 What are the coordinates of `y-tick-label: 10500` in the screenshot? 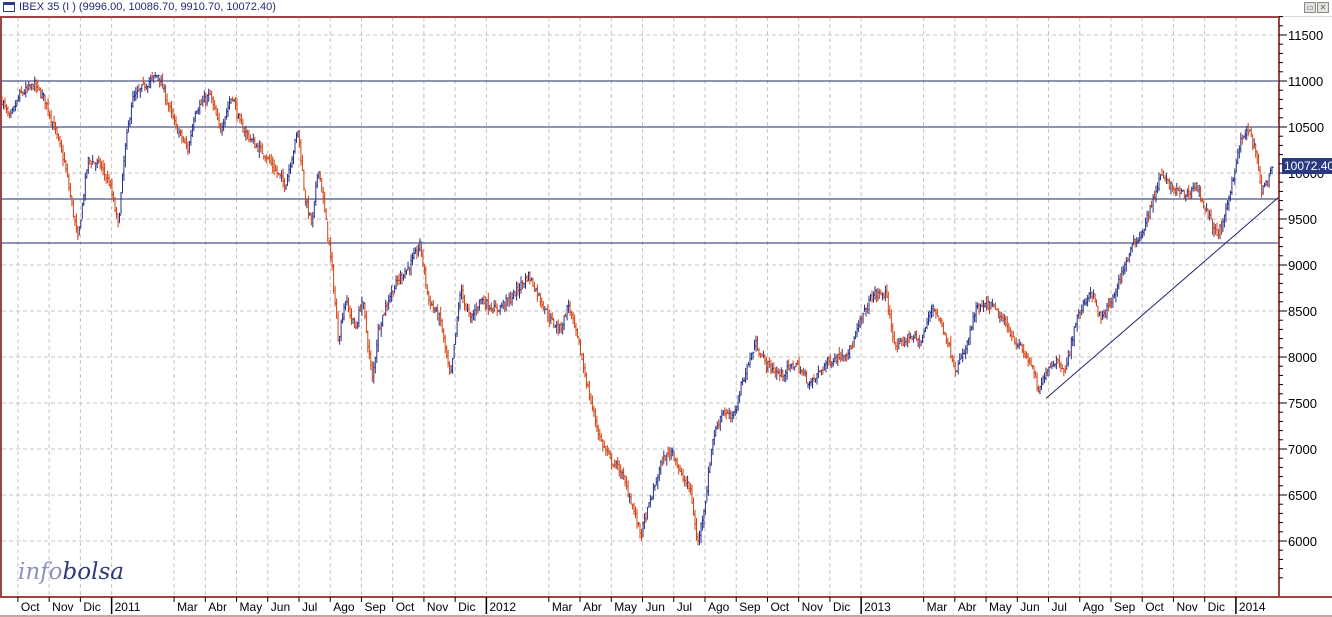 It's located at (1306, 127).